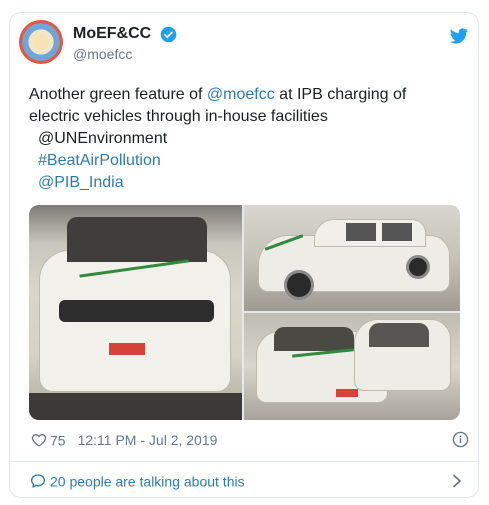 The image size is (489, 505). I want to click on photo-car-side, so click(352, 258).